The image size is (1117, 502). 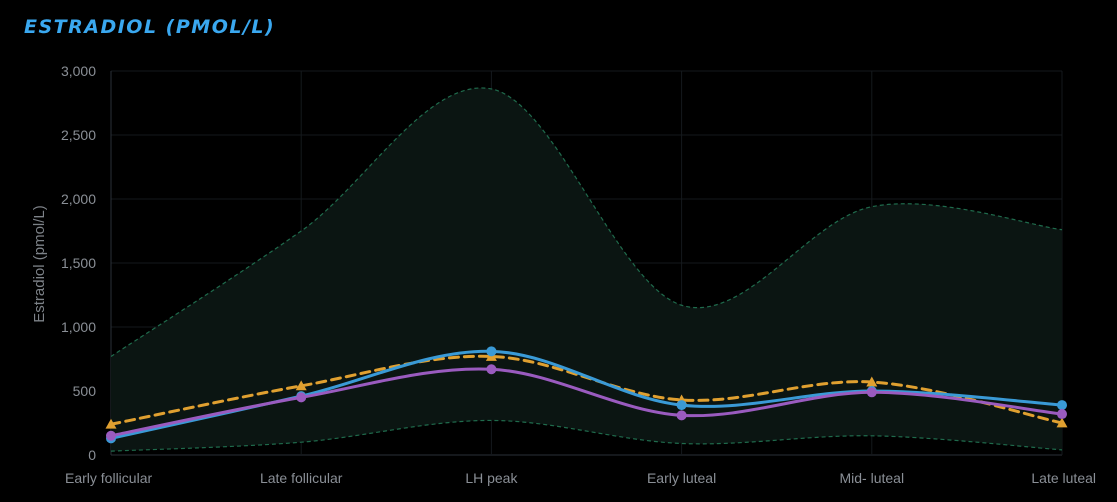 I want to click on y-axis-ticks: 0 500 1,000 1,500 2,000 2,500 3,000, so click(x=78, y=263).